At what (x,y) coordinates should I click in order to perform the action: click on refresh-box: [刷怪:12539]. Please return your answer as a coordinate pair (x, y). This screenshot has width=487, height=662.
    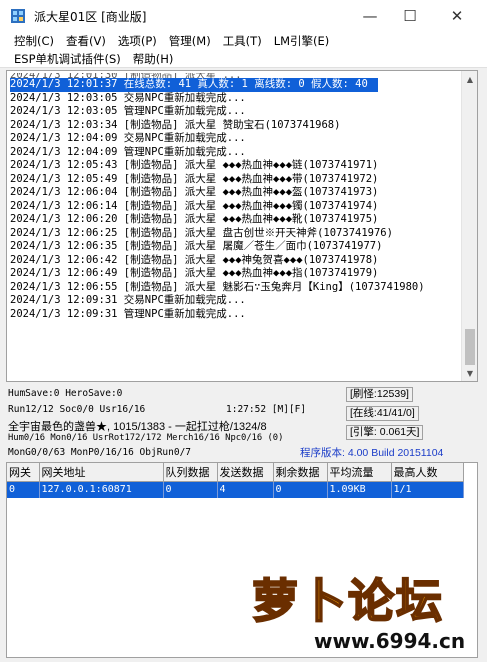
    Looking at the image, I should click on (379, 394).